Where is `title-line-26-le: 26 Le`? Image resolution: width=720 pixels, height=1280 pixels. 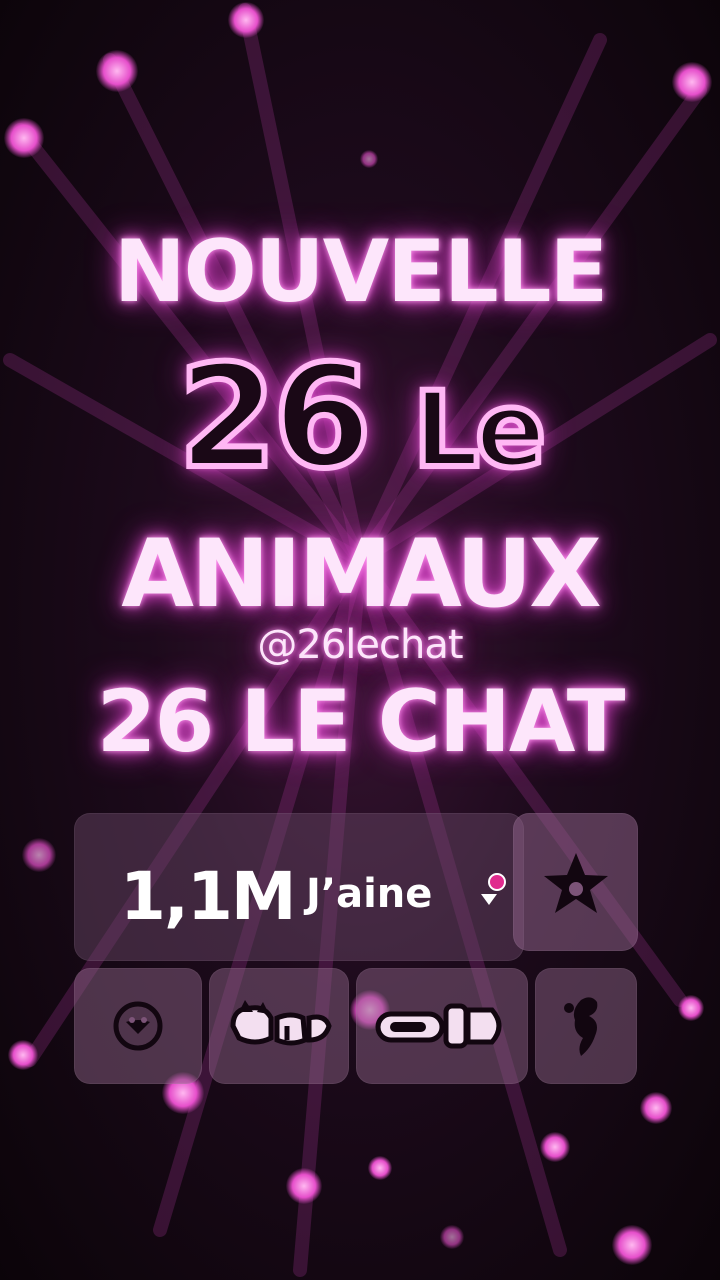
title-line-26-le: 26 Le is located at coordinates (360, 422).